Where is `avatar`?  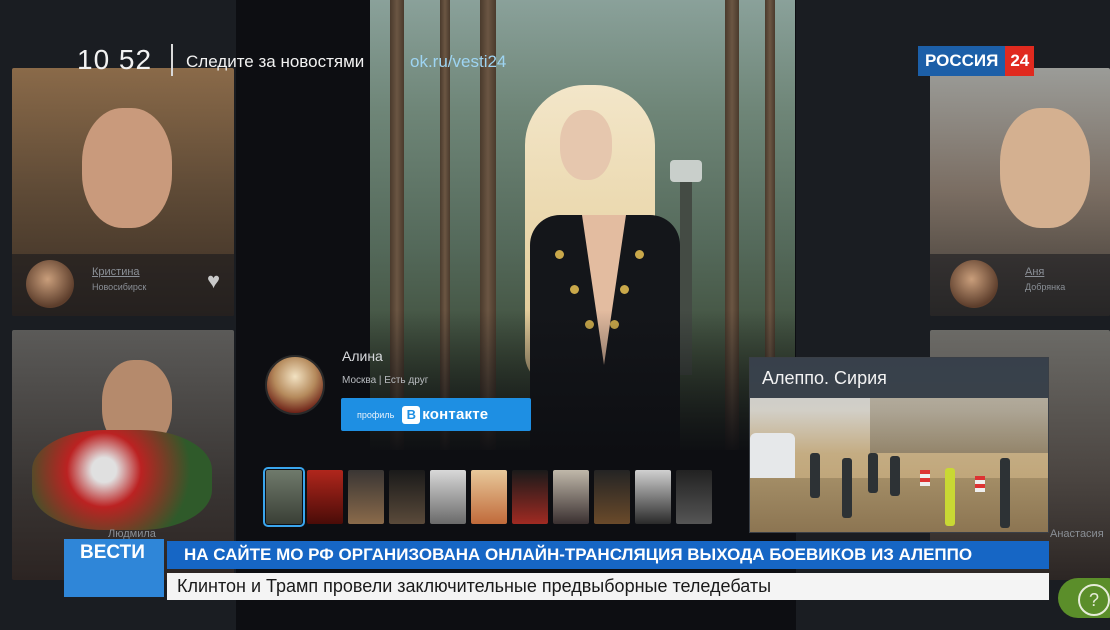 avatar is located at coordinates (295, 385).